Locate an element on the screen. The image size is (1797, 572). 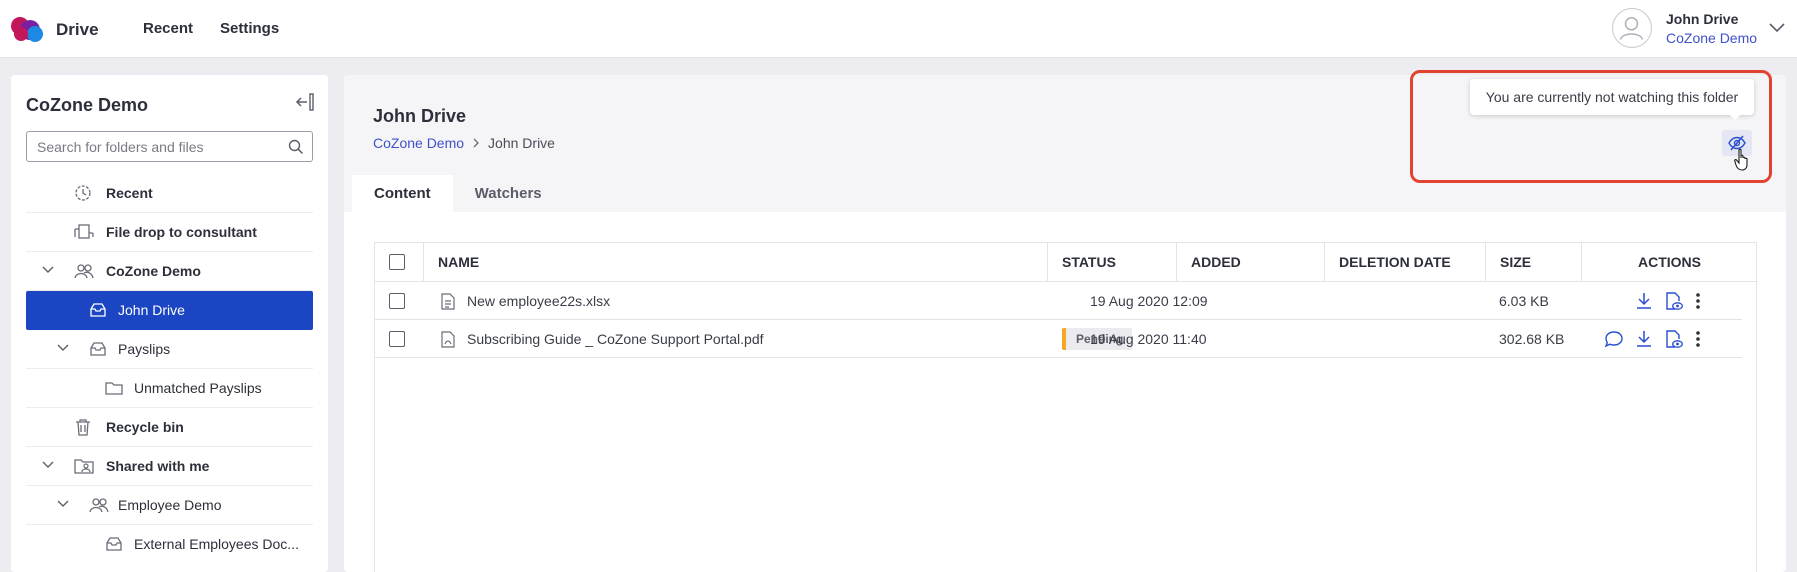
sidebar-item-employee-demo: Employee Demo is located at coordinates (169, 505).